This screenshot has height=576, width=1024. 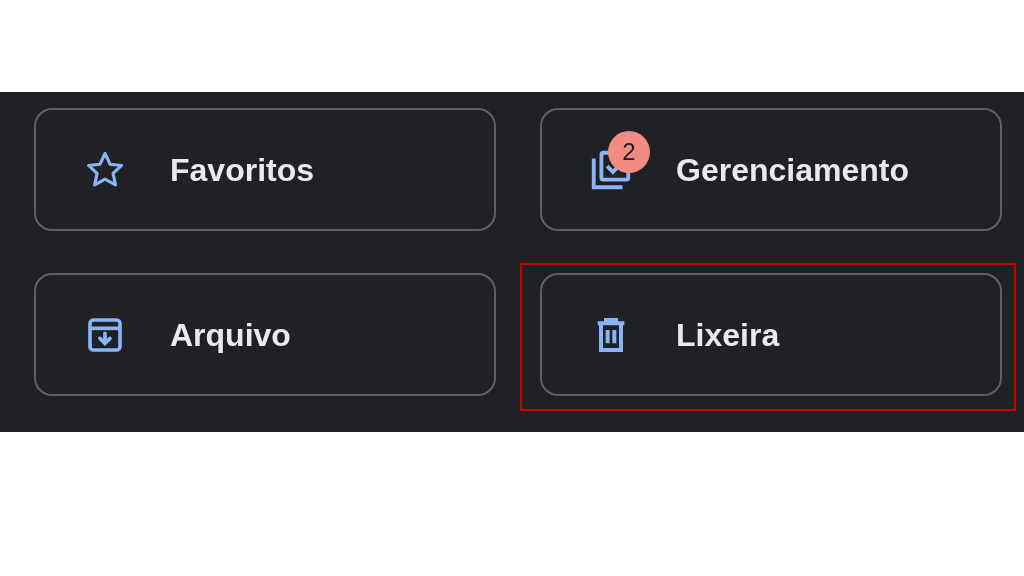 I want to click on menu-button: Arquivo, so click(x=265, y=334).